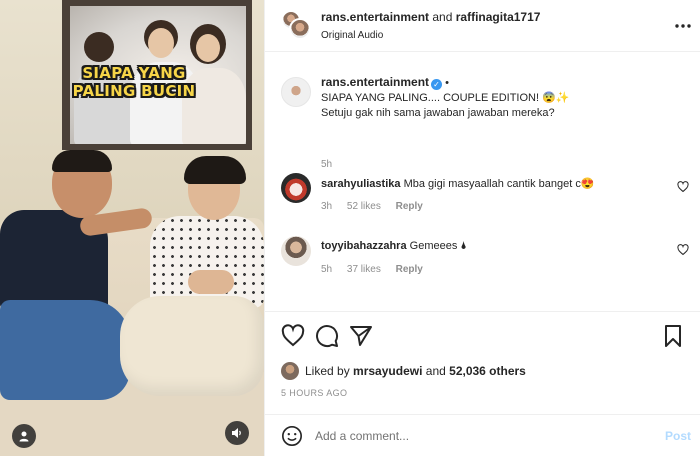  Describe the element at coordinates (361, 336) in the screenshot. I see `paper-plane-icon` at that location.